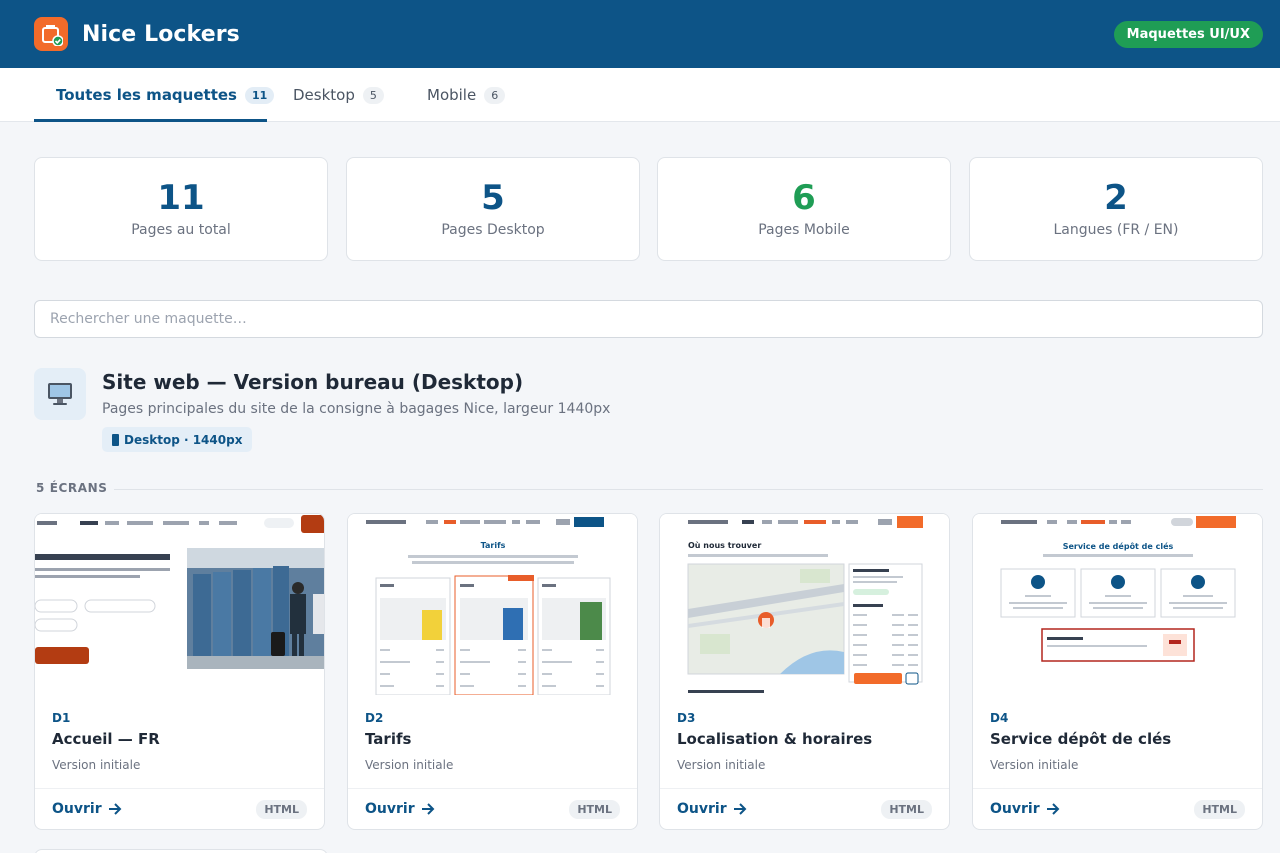 This screenshot has width=1280, height=853. I want to click on thumb-title: Où nous trouver, so click(724, 545).